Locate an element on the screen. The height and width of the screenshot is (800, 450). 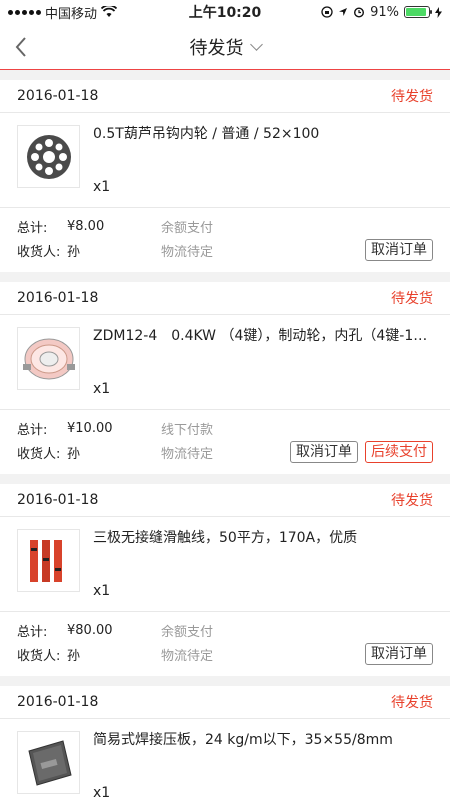
page-title-dropdown: 待发货 is located at coordinates (226, 47).